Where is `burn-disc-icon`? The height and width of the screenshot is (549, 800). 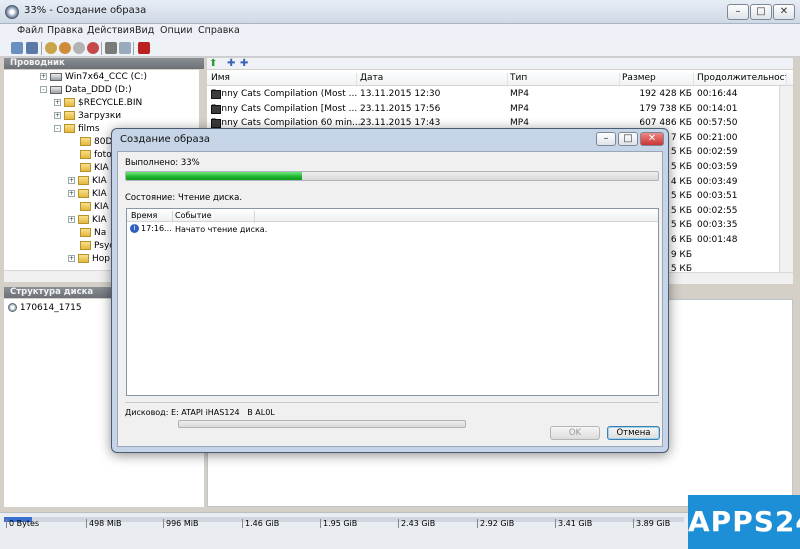 burn-disc-icon is located at coordinates (51, 48).